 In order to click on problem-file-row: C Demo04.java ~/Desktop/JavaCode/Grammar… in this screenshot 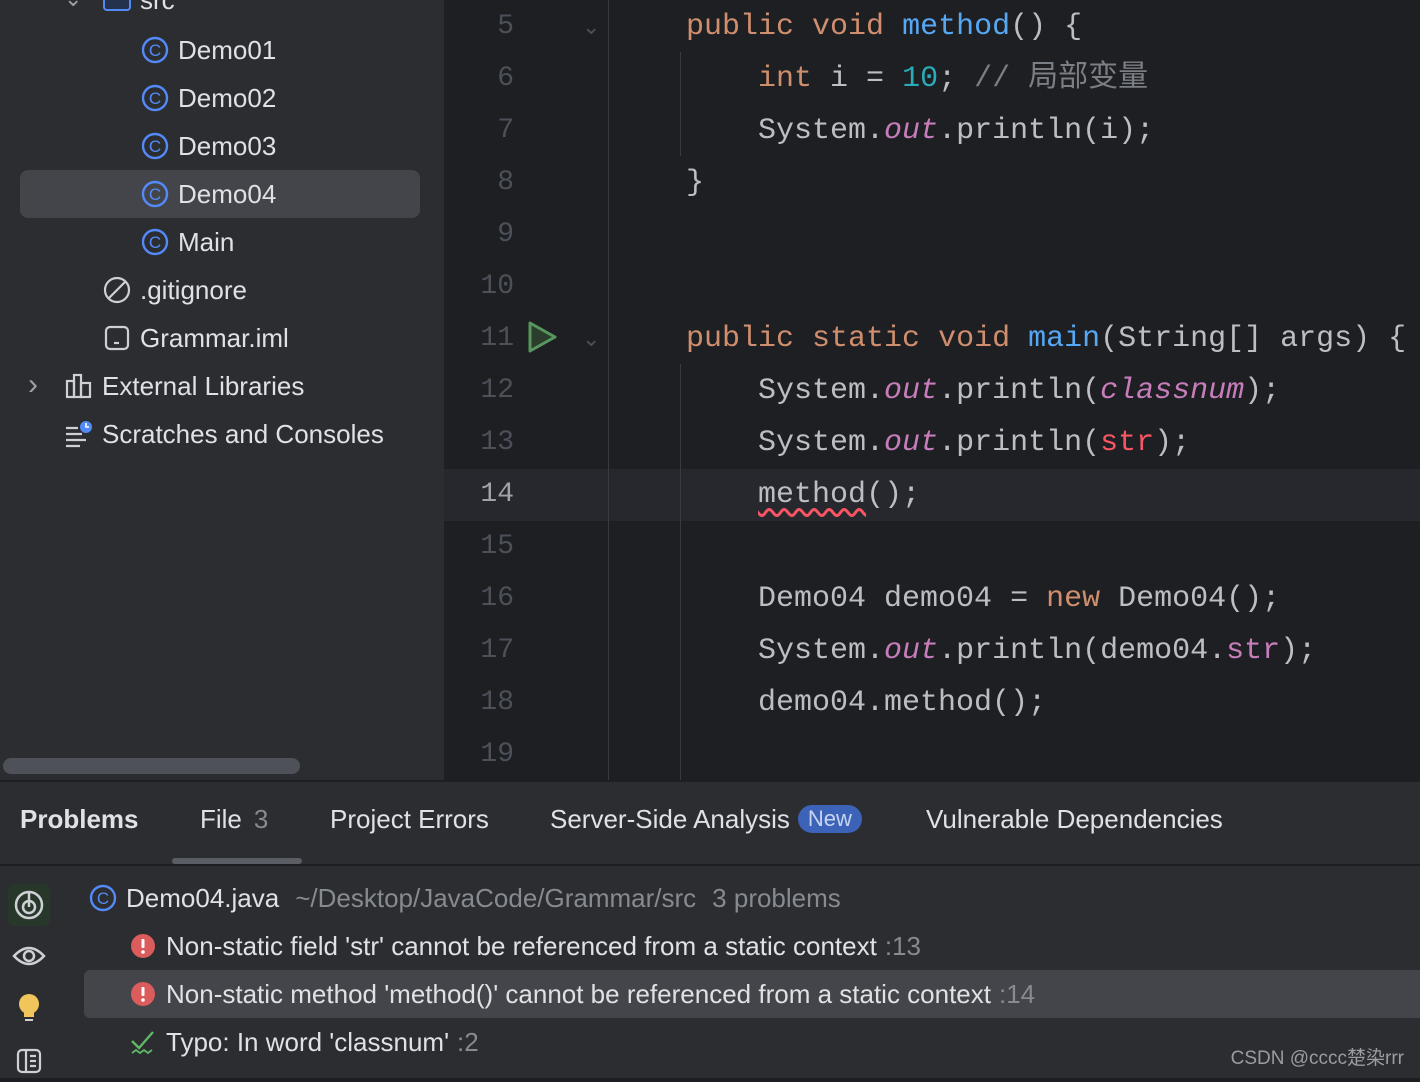, I will do `click(464, 898)`.